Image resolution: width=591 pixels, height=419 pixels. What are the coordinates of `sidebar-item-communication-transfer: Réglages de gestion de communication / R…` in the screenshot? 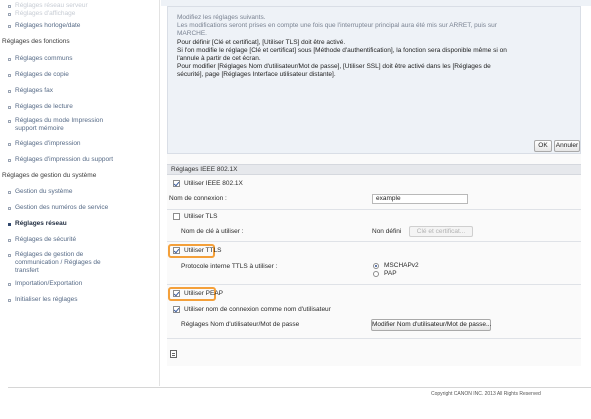 It's located at (54, 263).